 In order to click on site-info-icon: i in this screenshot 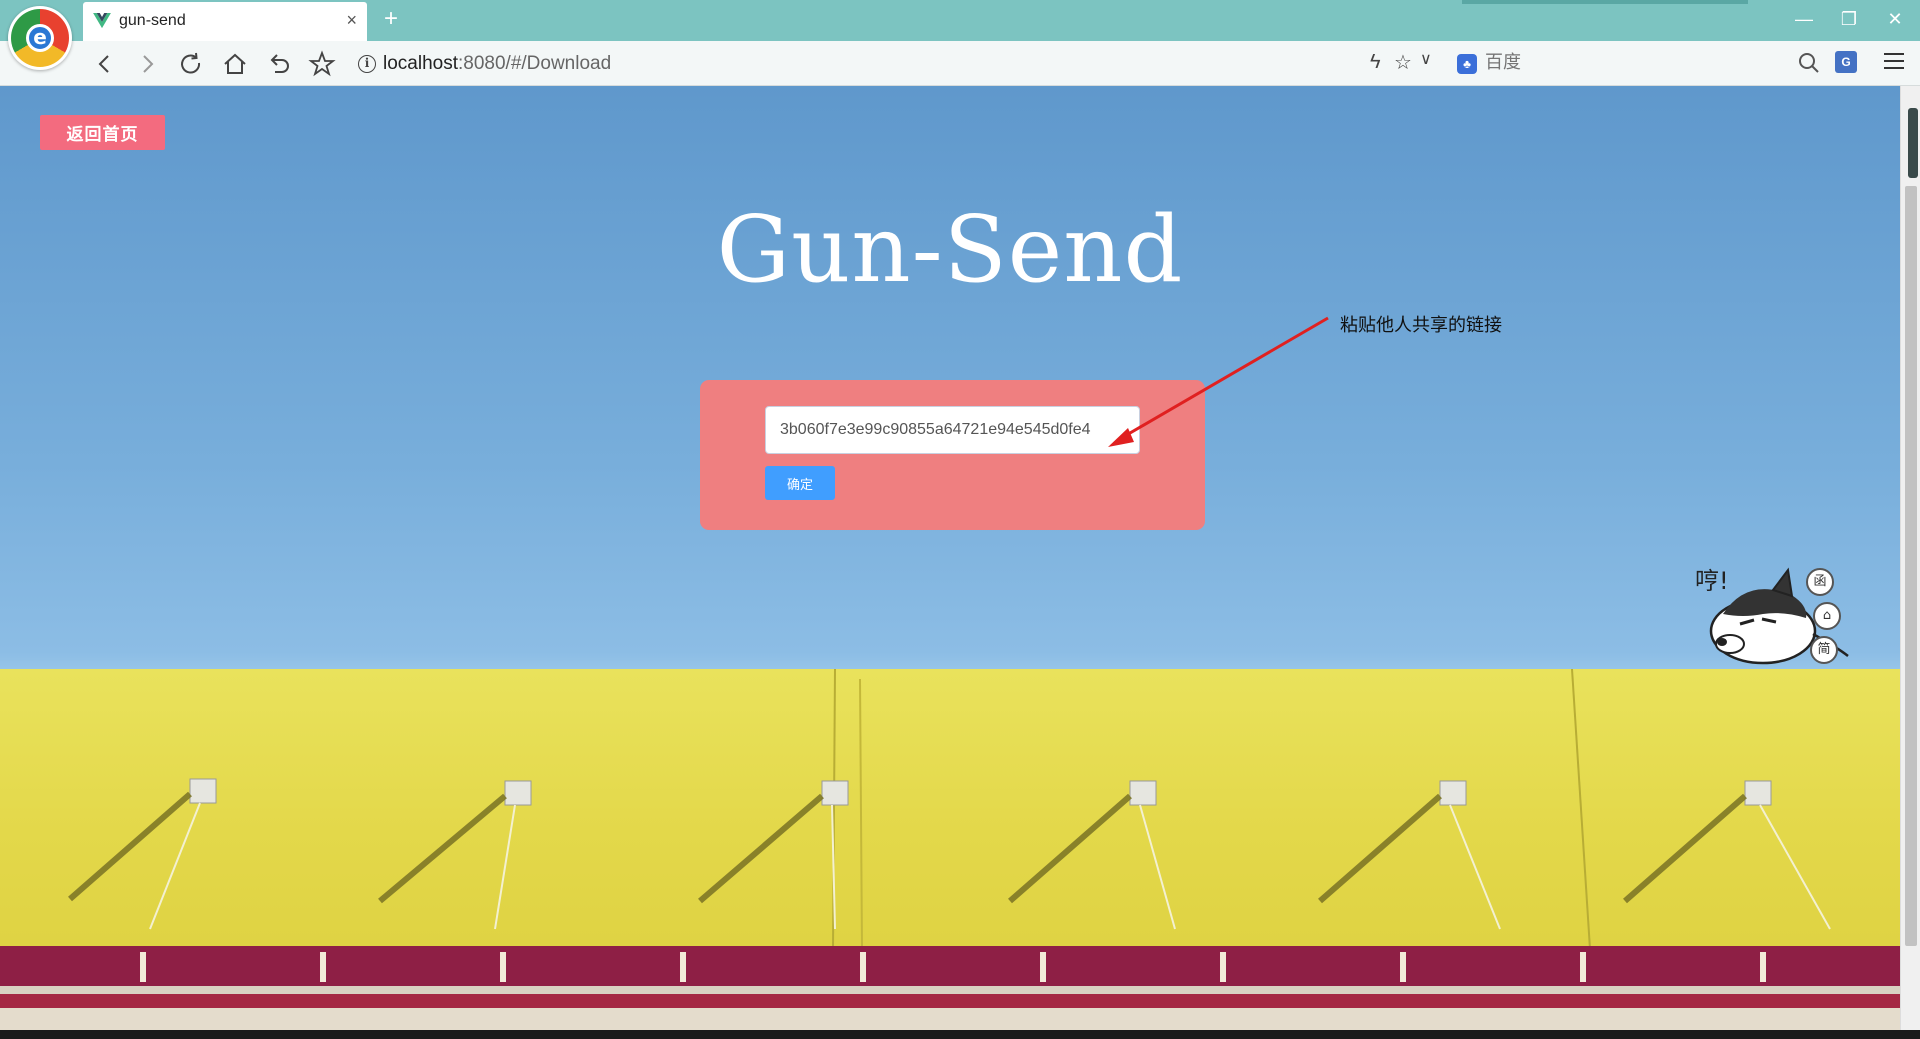, I will do `click(367, 64)`.